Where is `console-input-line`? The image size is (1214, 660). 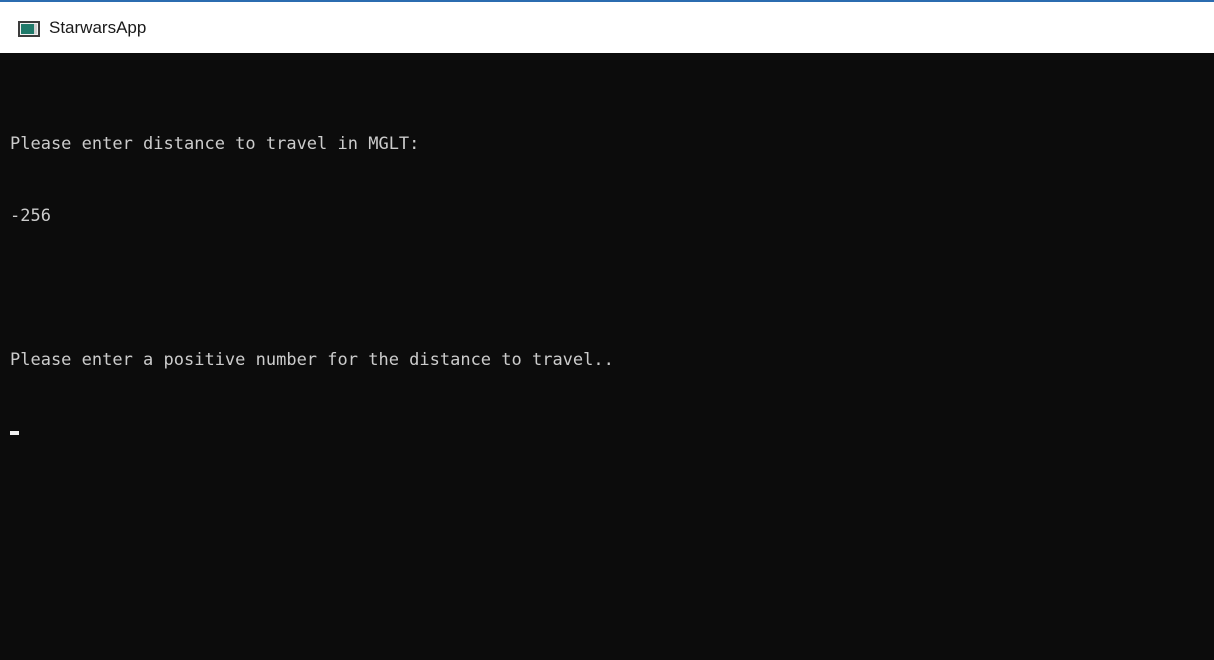 console-input-line is located at coordinates (312, 432).